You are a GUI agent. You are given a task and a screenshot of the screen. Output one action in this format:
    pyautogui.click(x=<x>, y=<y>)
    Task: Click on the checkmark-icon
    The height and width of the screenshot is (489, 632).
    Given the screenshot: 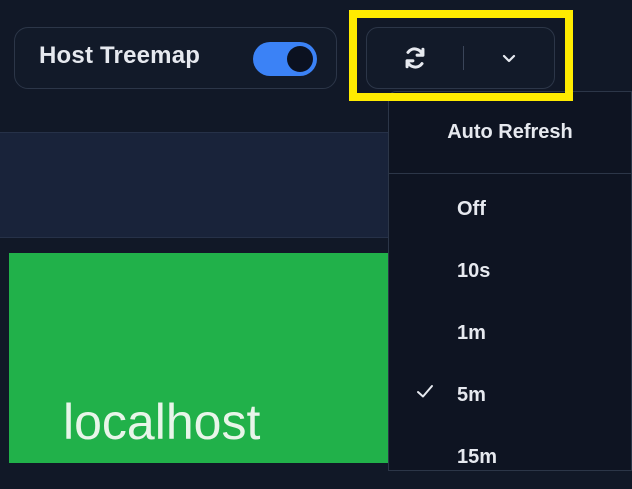 What is the action you would take?
    pyautogui.click(x=425, y=391)
    